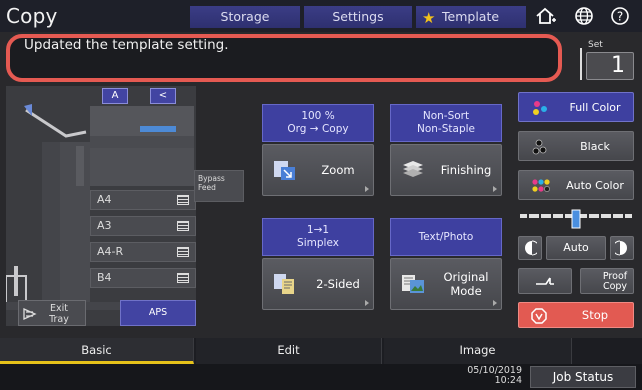 This screenshot has height=390, width=642. What do you see at coordinates (540, 108) in the screenshot?
I see `full-color-icon` at bounding box center [540, 108].